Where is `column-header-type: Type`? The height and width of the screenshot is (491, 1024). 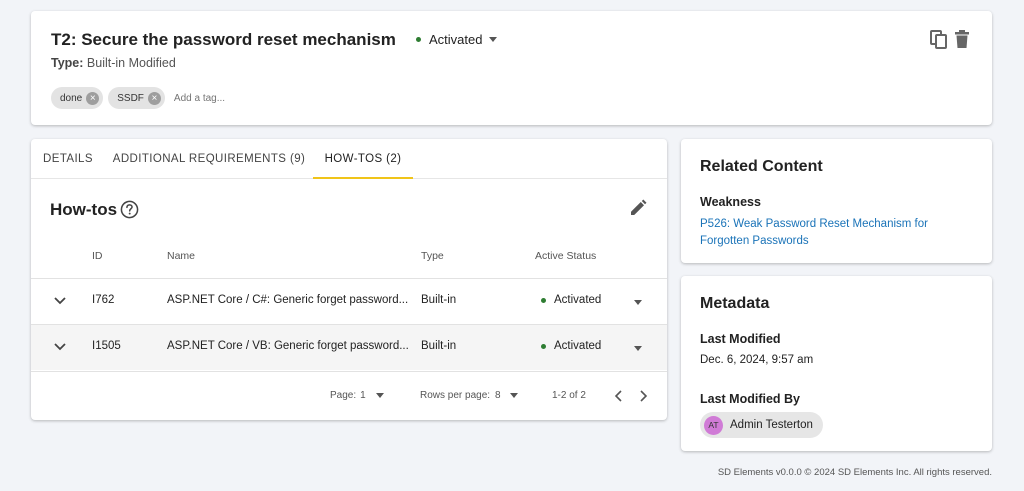
column-header-type: Type is located at coordinates (432, 256).